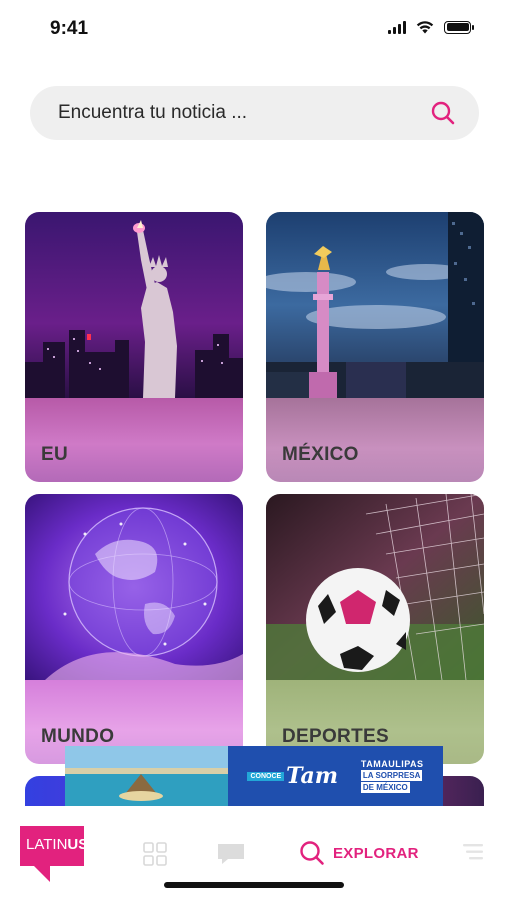  Describe the element at coordinates (146, 776) in the screenshot. I see `ad-beach-photo` at that location.